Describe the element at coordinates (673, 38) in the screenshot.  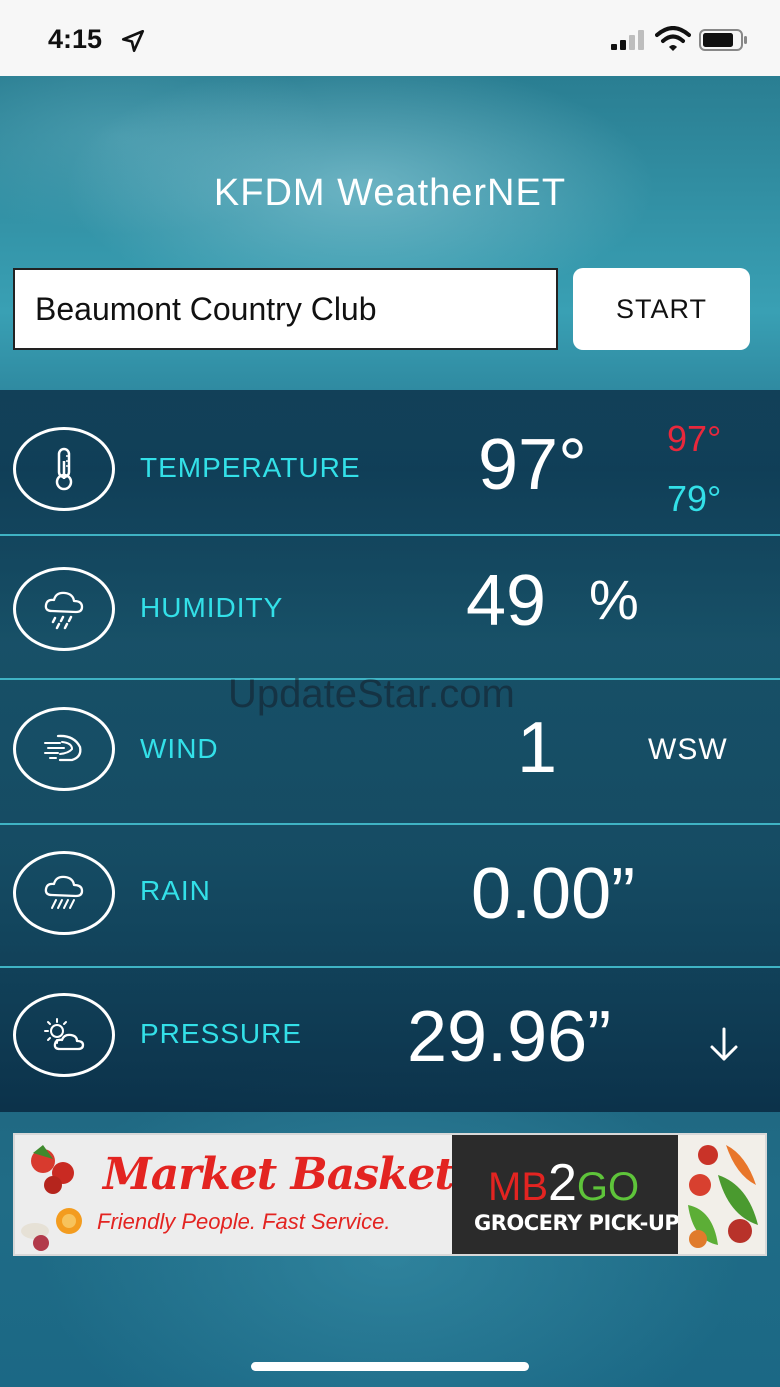
I see `wifi-icon` at that location.